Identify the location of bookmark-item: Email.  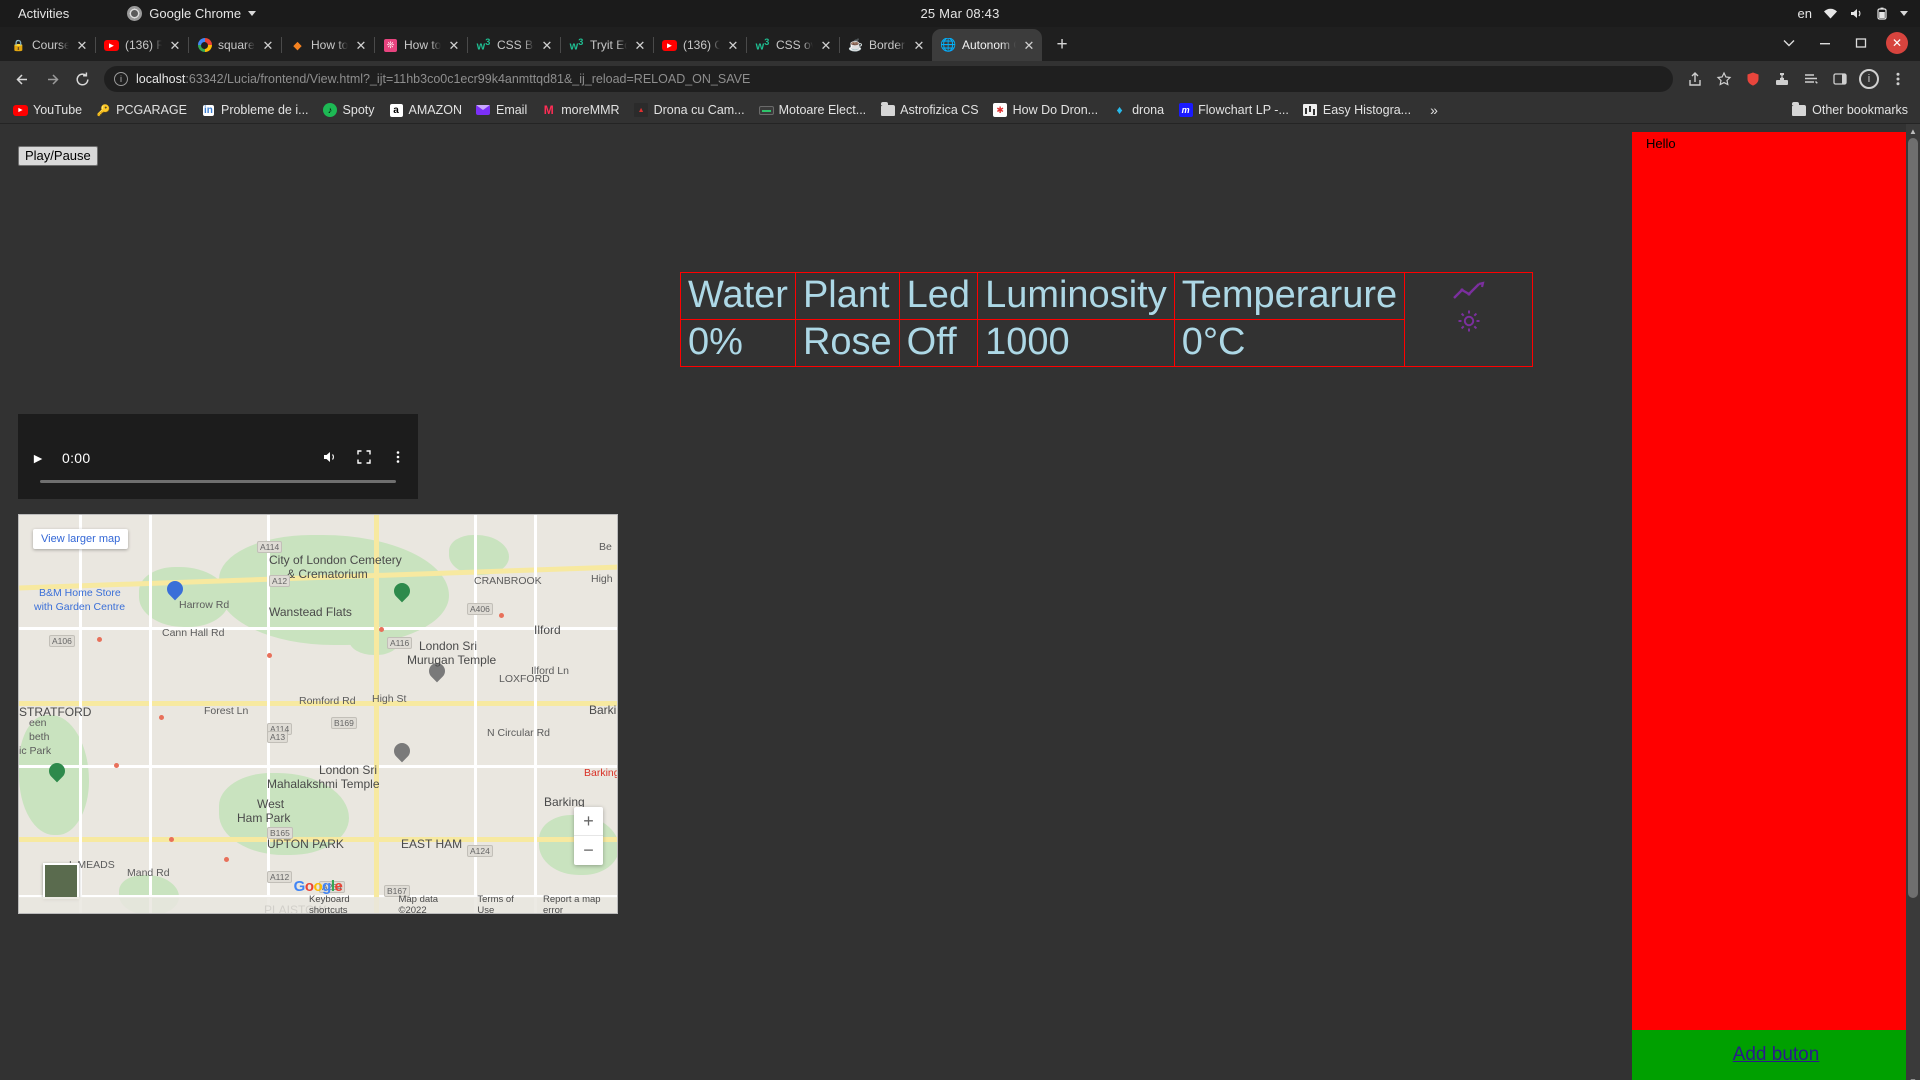
(501, 110).